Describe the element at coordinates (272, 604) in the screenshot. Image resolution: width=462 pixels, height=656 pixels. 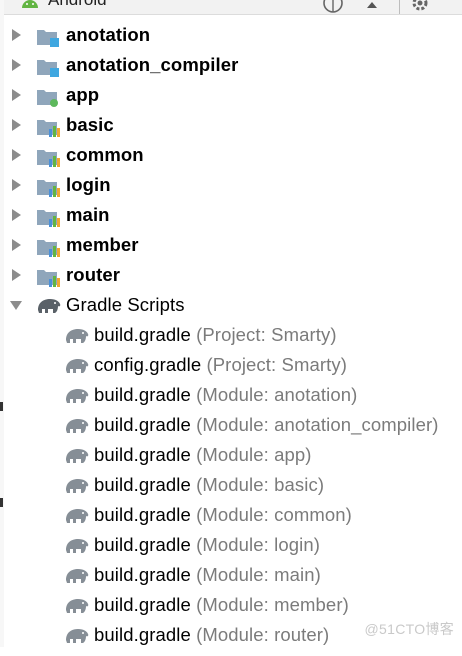
I see `file-scope: (Module: member)` at that location.